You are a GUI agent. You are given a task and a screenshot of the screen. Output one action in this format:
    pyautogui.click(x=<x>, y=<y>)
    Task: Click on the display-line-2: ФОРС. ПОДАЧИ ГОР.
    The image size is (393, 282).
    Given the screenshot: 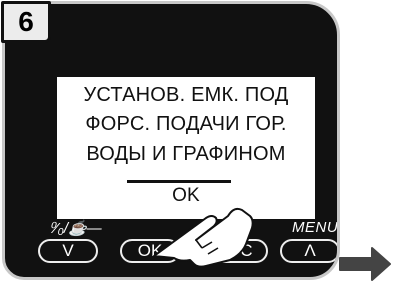 What is the action you would take?
    pyautogui.click(x=186, y=124)
    